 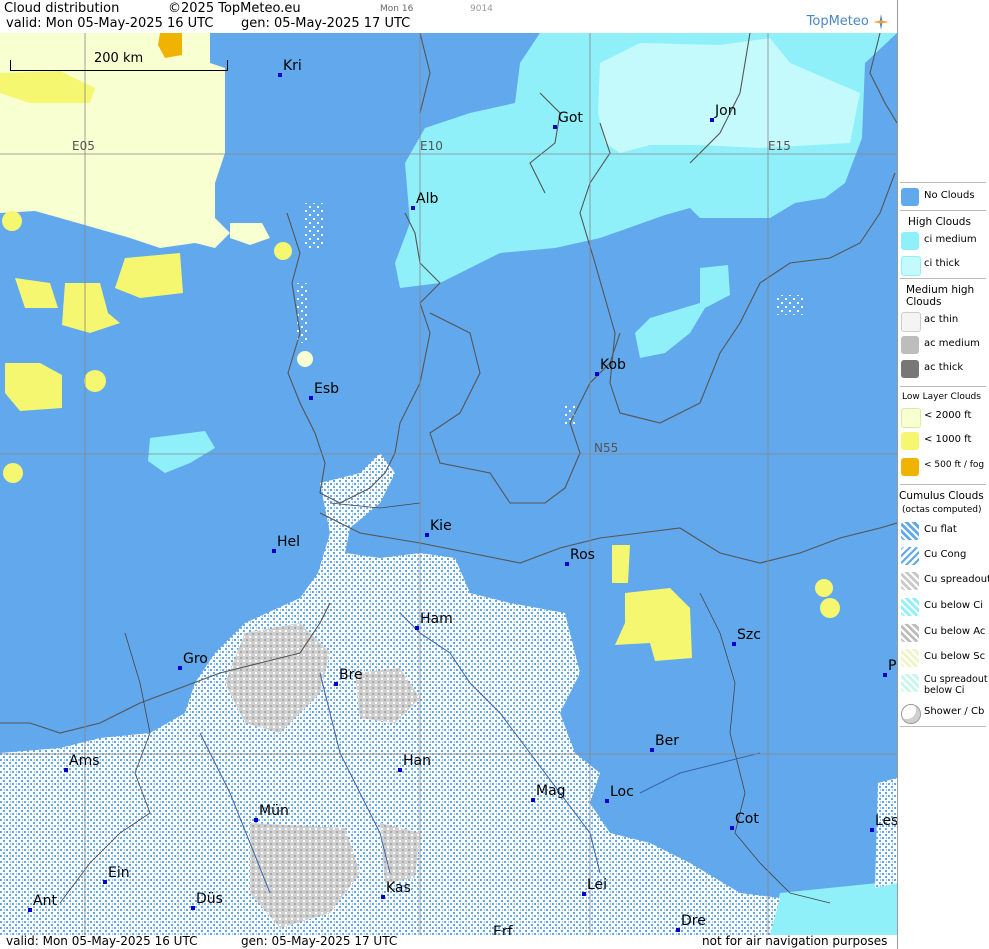 What do you see at coordinates (910, 467) in the screenshot?
I see `low-500-swatch` at bounding box center [910, 467].